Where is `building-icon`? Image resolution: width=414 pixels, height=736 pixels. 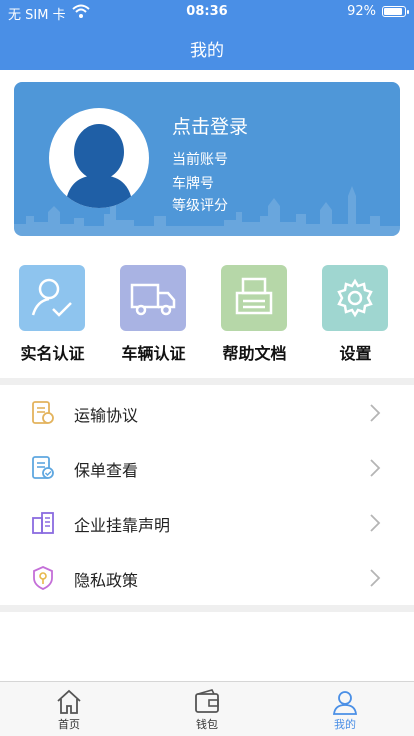
building-icon is located at coordinates (43, 523).